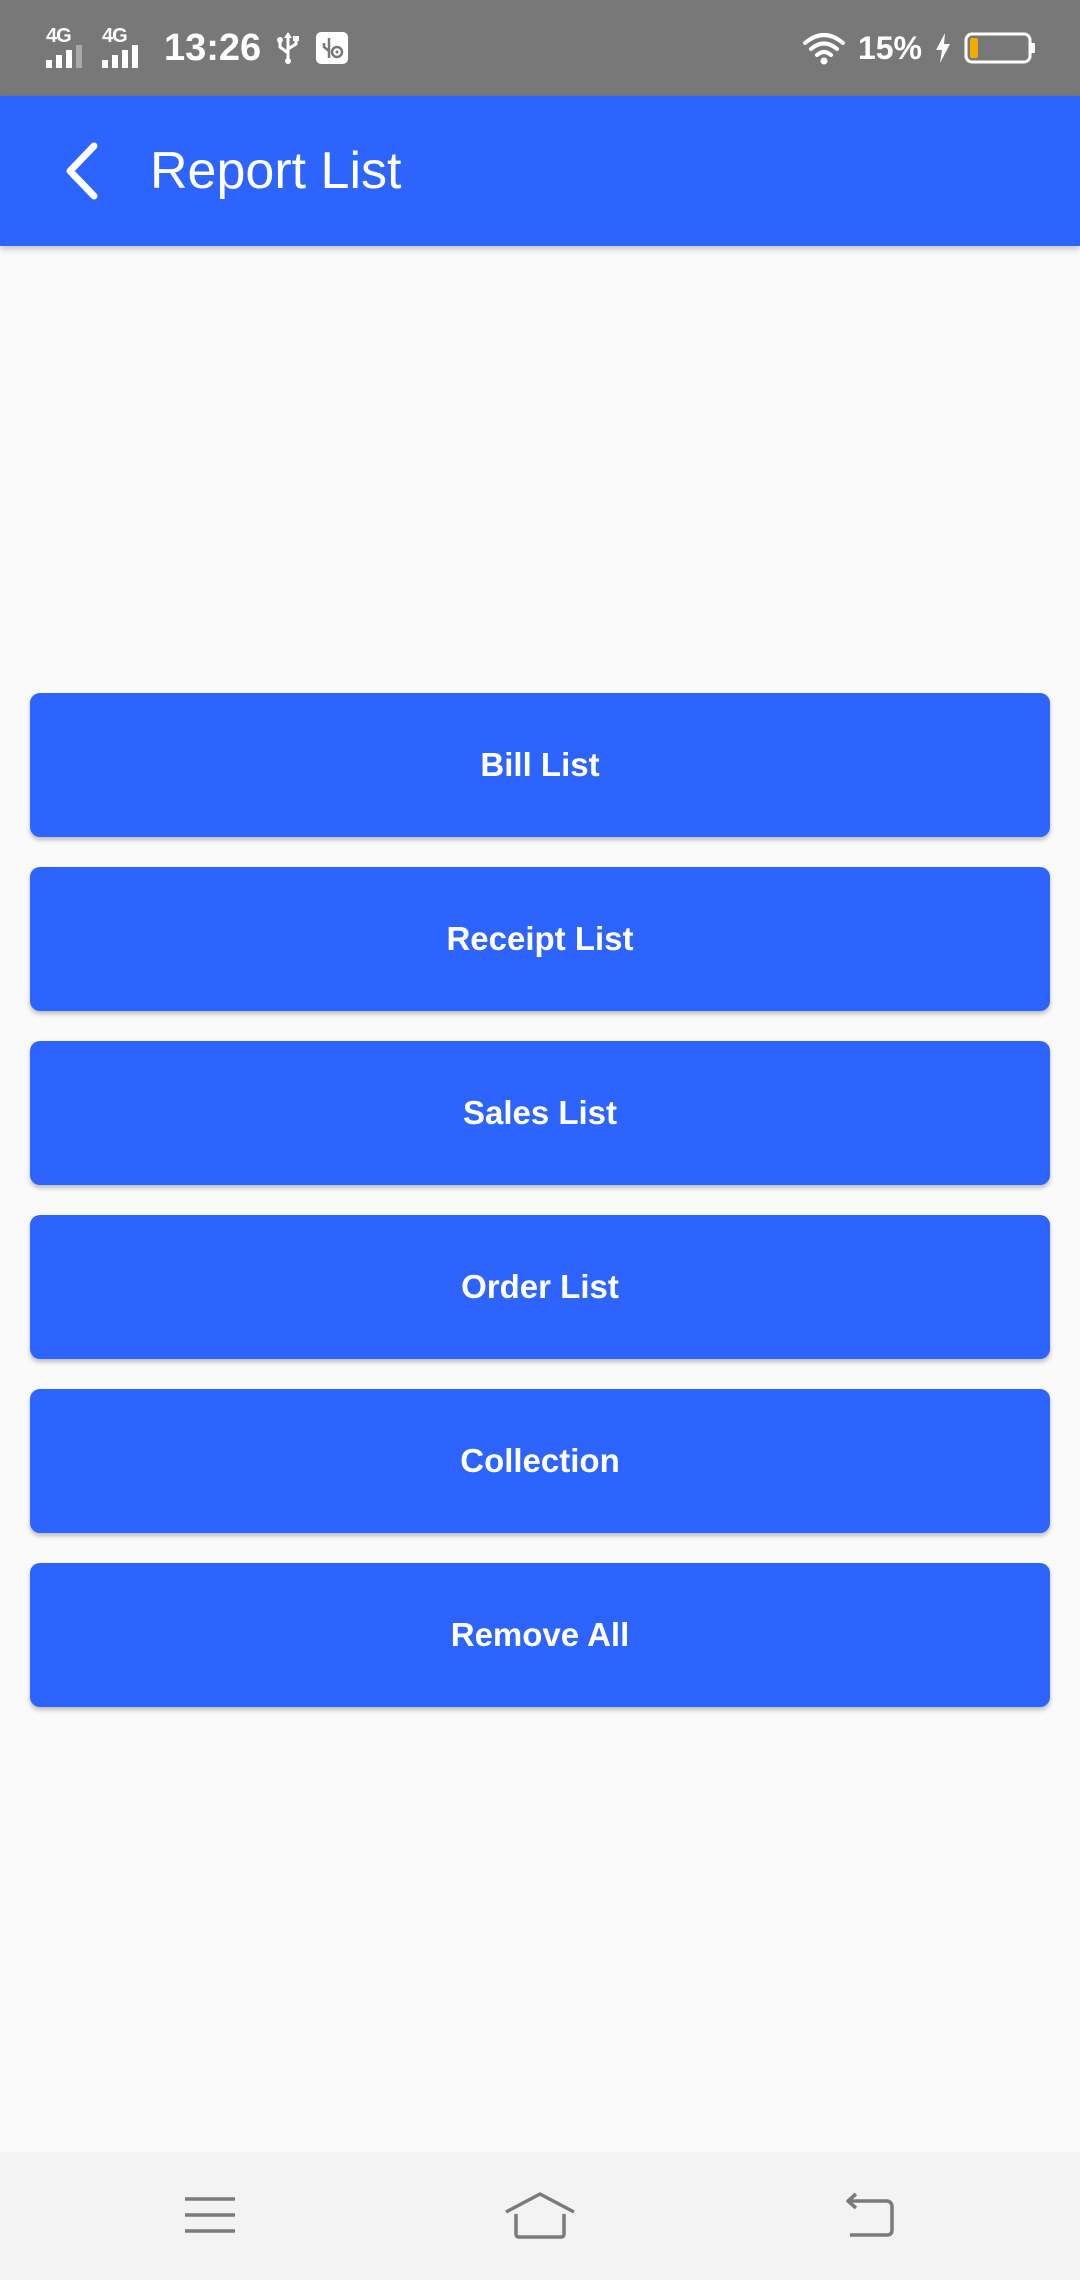 The width and height of the screenshot is (1080, 2280). I want to click on bill-list-button: Bill List, so click(540, 765).